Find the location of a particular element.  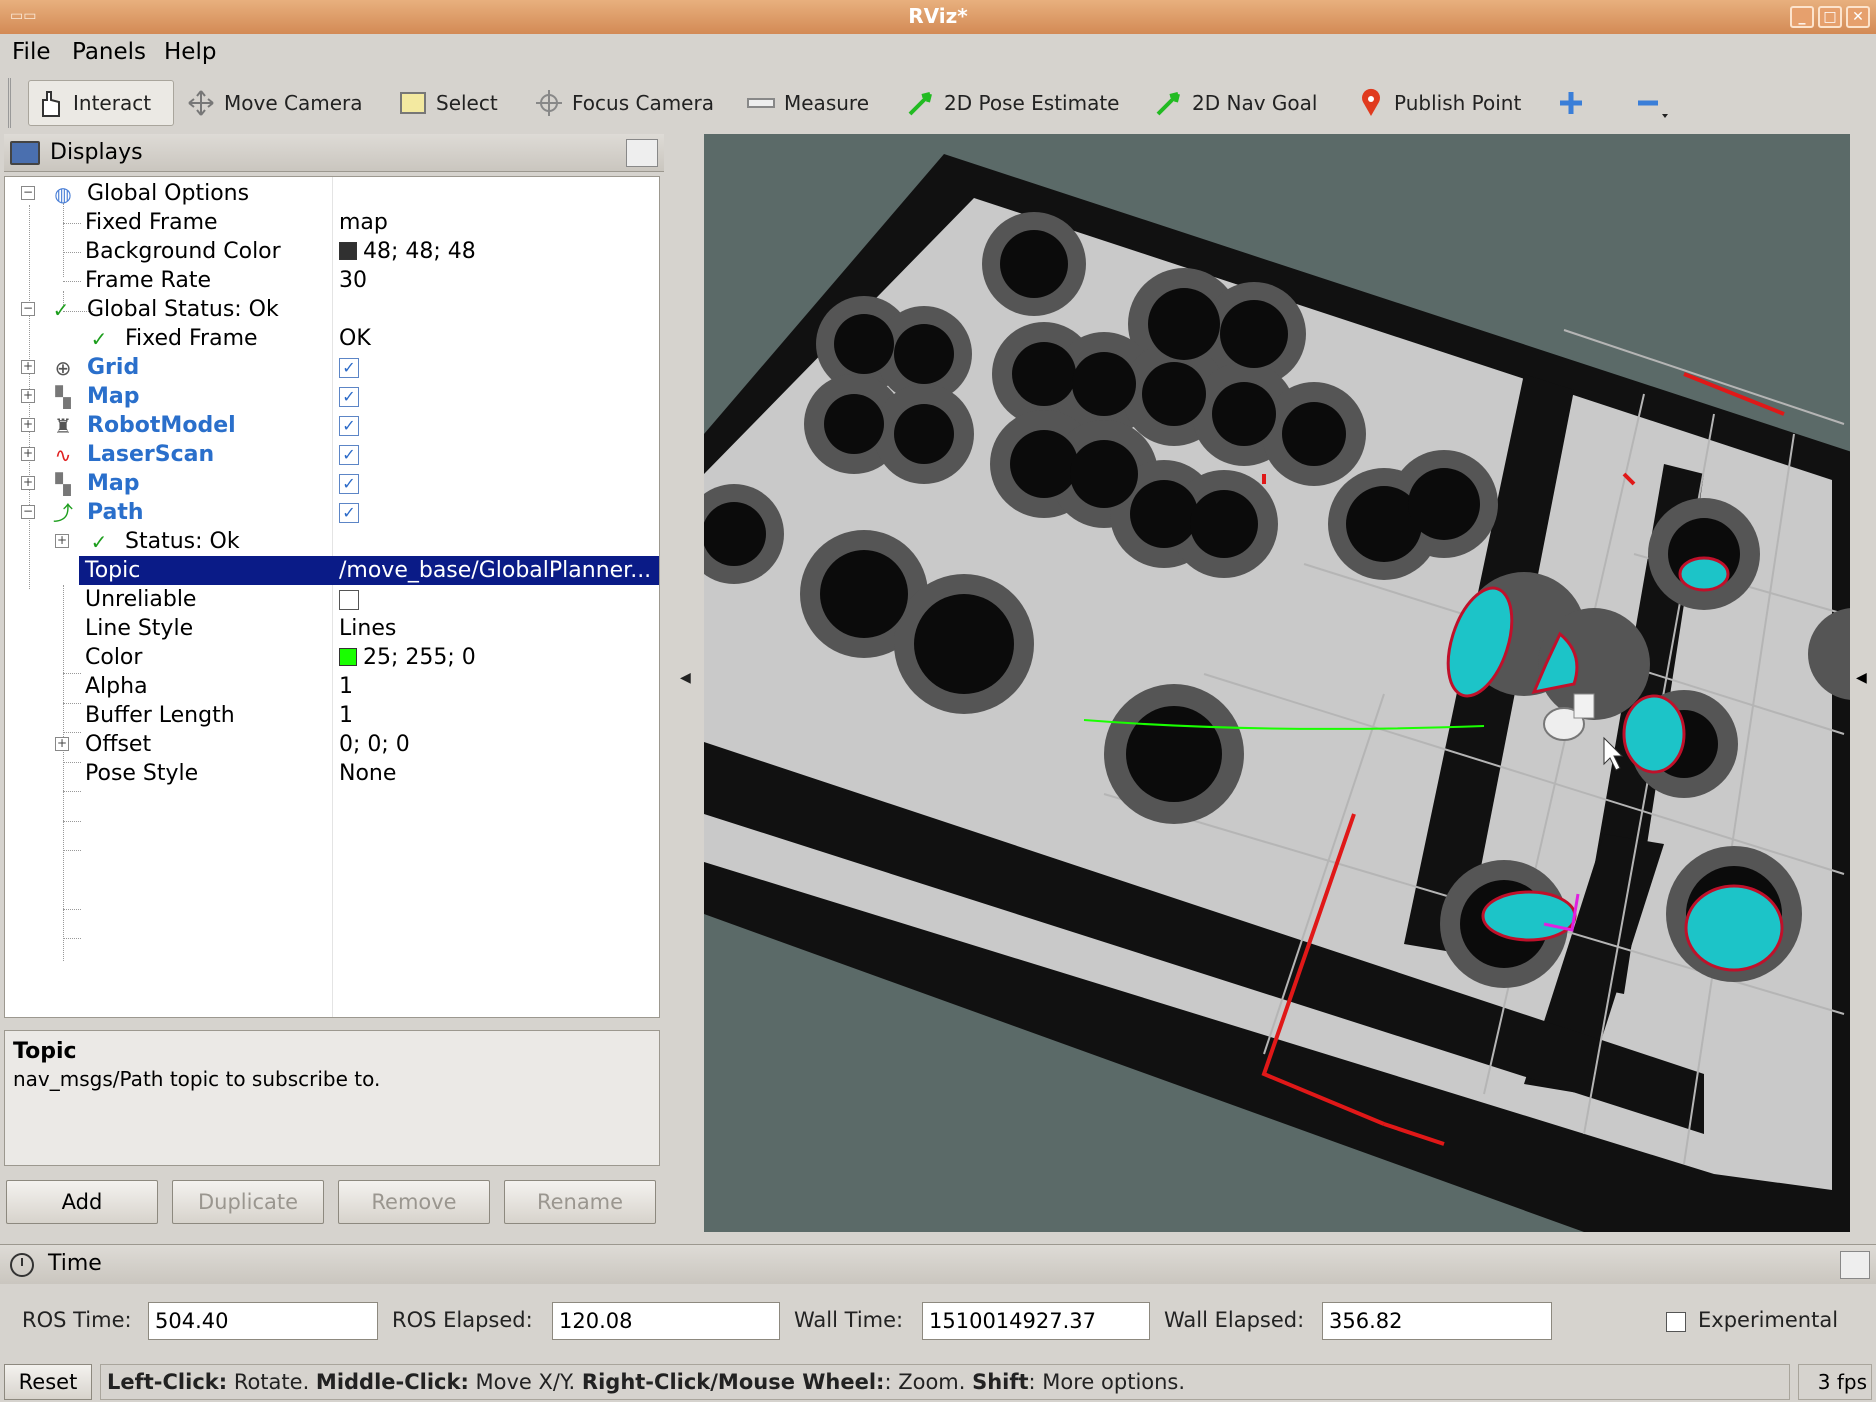

unreliable-label: Unreliable is located at coordinates (141, 599).